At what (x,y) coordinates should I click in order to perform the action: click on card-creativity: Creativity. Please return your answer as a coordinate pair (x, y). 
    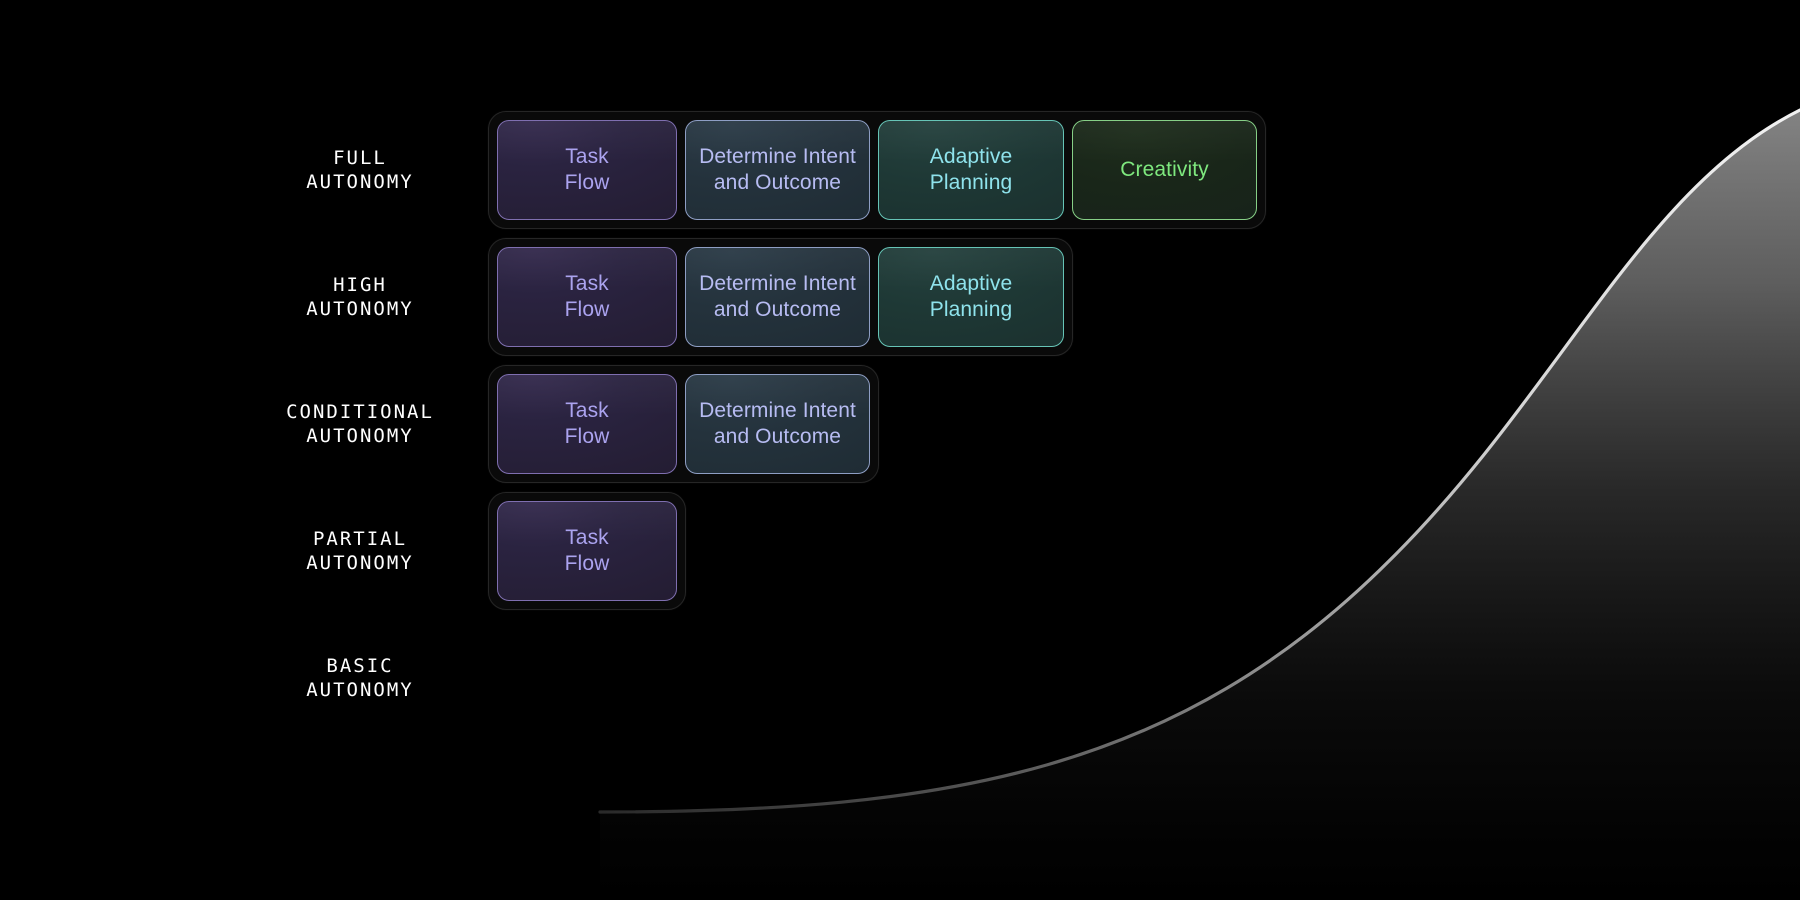
    Looking at the image, I should click on (1164, 170).